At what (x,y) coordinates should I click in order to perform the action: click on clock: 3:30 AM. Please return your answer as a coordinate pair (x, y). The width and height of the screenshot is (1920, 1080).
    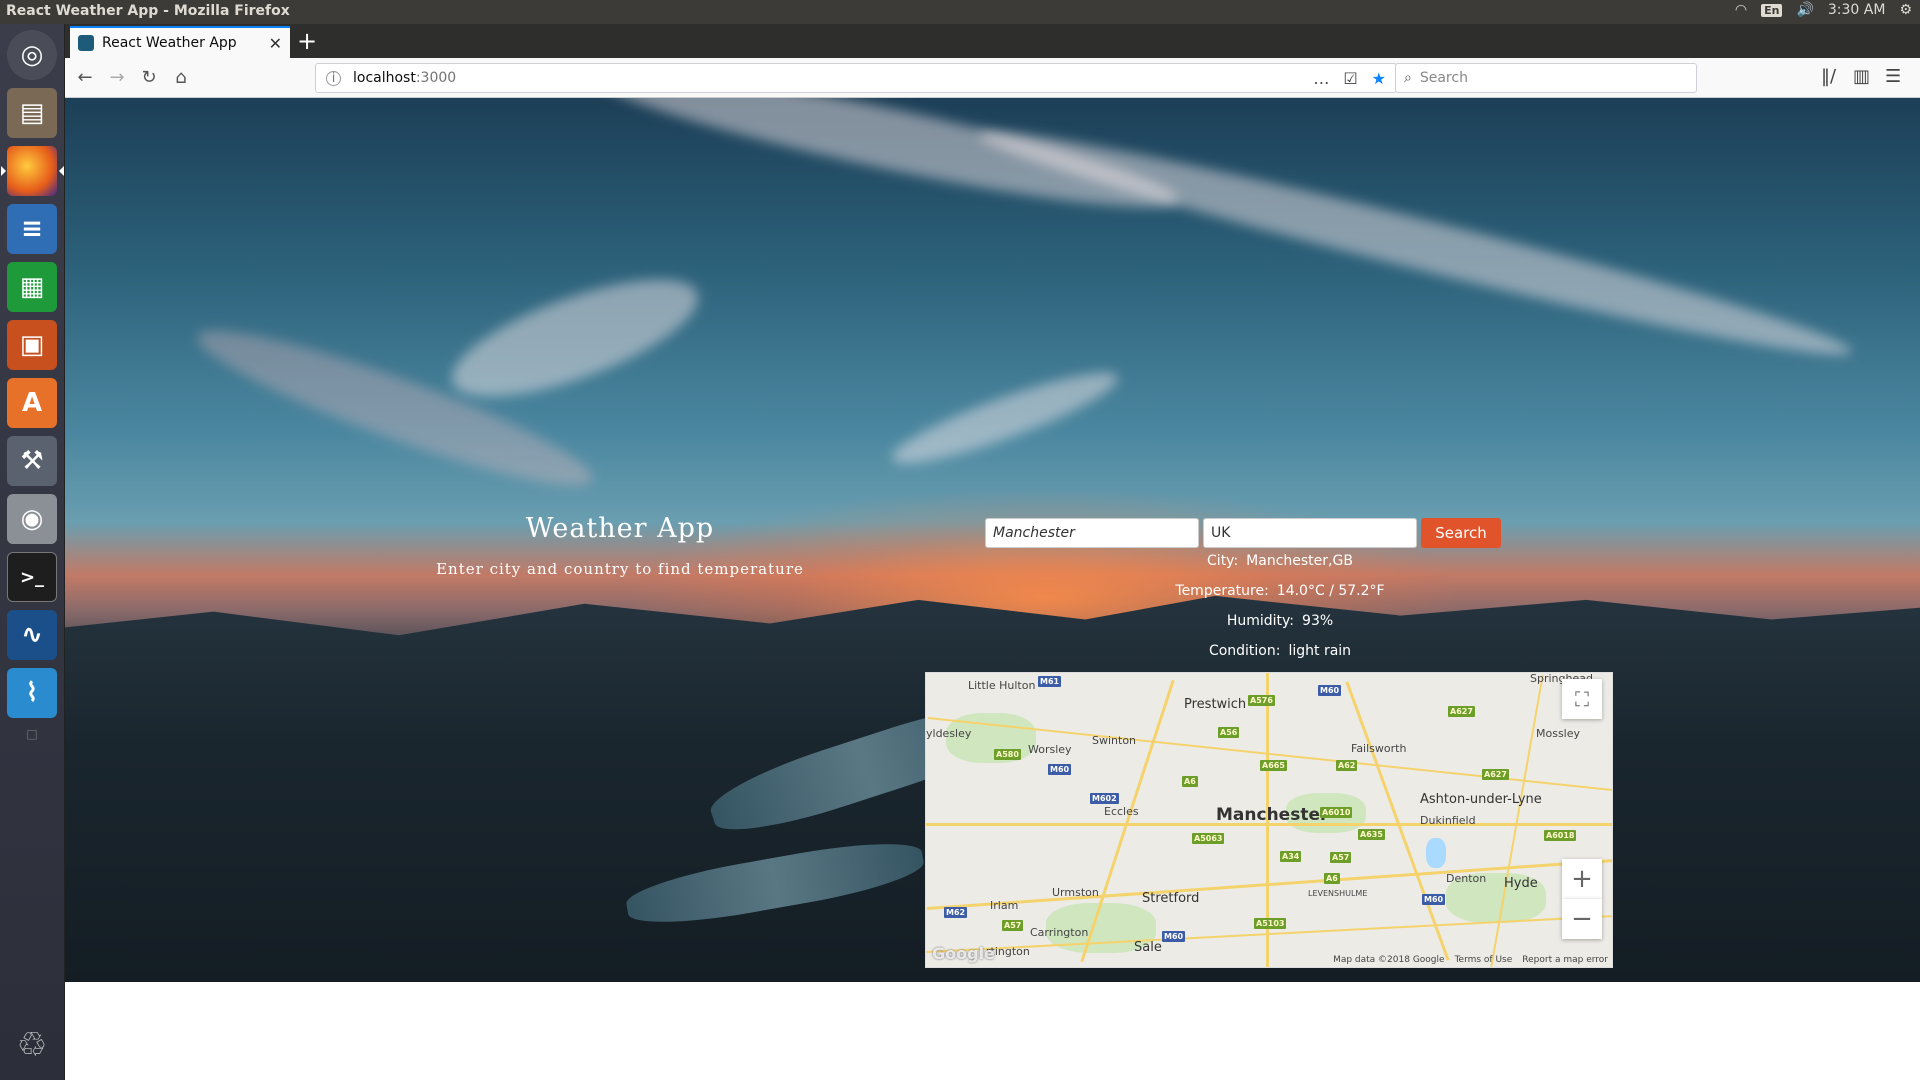
    Looking at the image, I should click on (1857, 10).